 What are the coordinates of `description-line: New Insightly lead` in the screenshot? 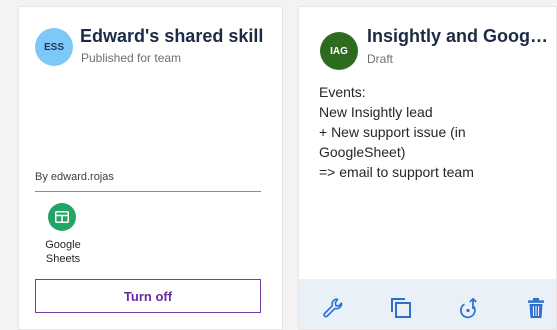 It's located at (376, 112).